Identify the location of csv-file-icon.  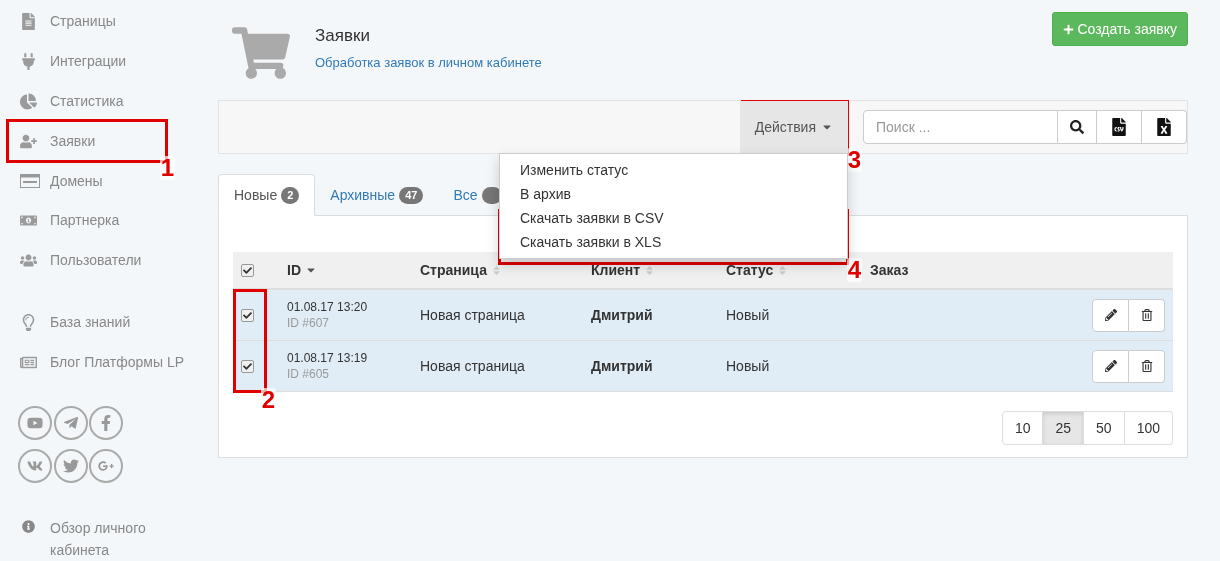
(1119, 127).